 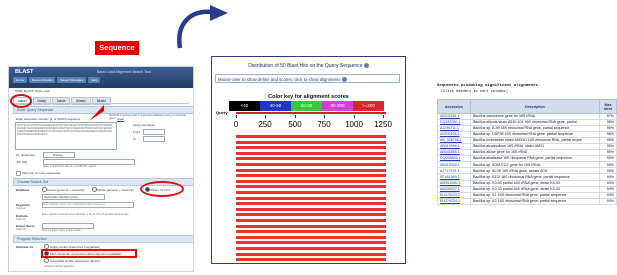 I want to click on col-description: Description, so click(x=535, y=106).